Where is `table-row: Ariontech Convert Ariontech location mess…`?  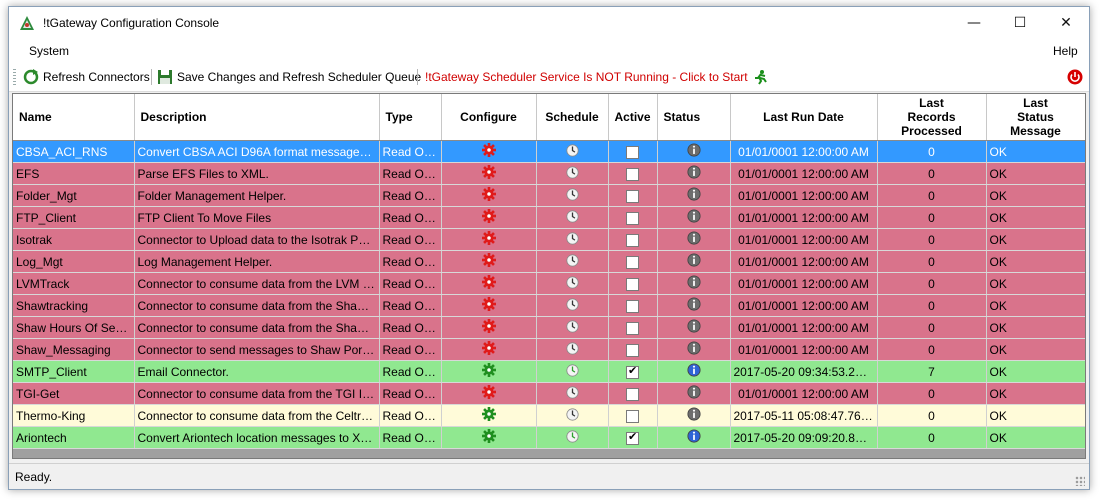 table-row: Ariontech Convert Ariontech location mess… is located at coordinates (549, 437).